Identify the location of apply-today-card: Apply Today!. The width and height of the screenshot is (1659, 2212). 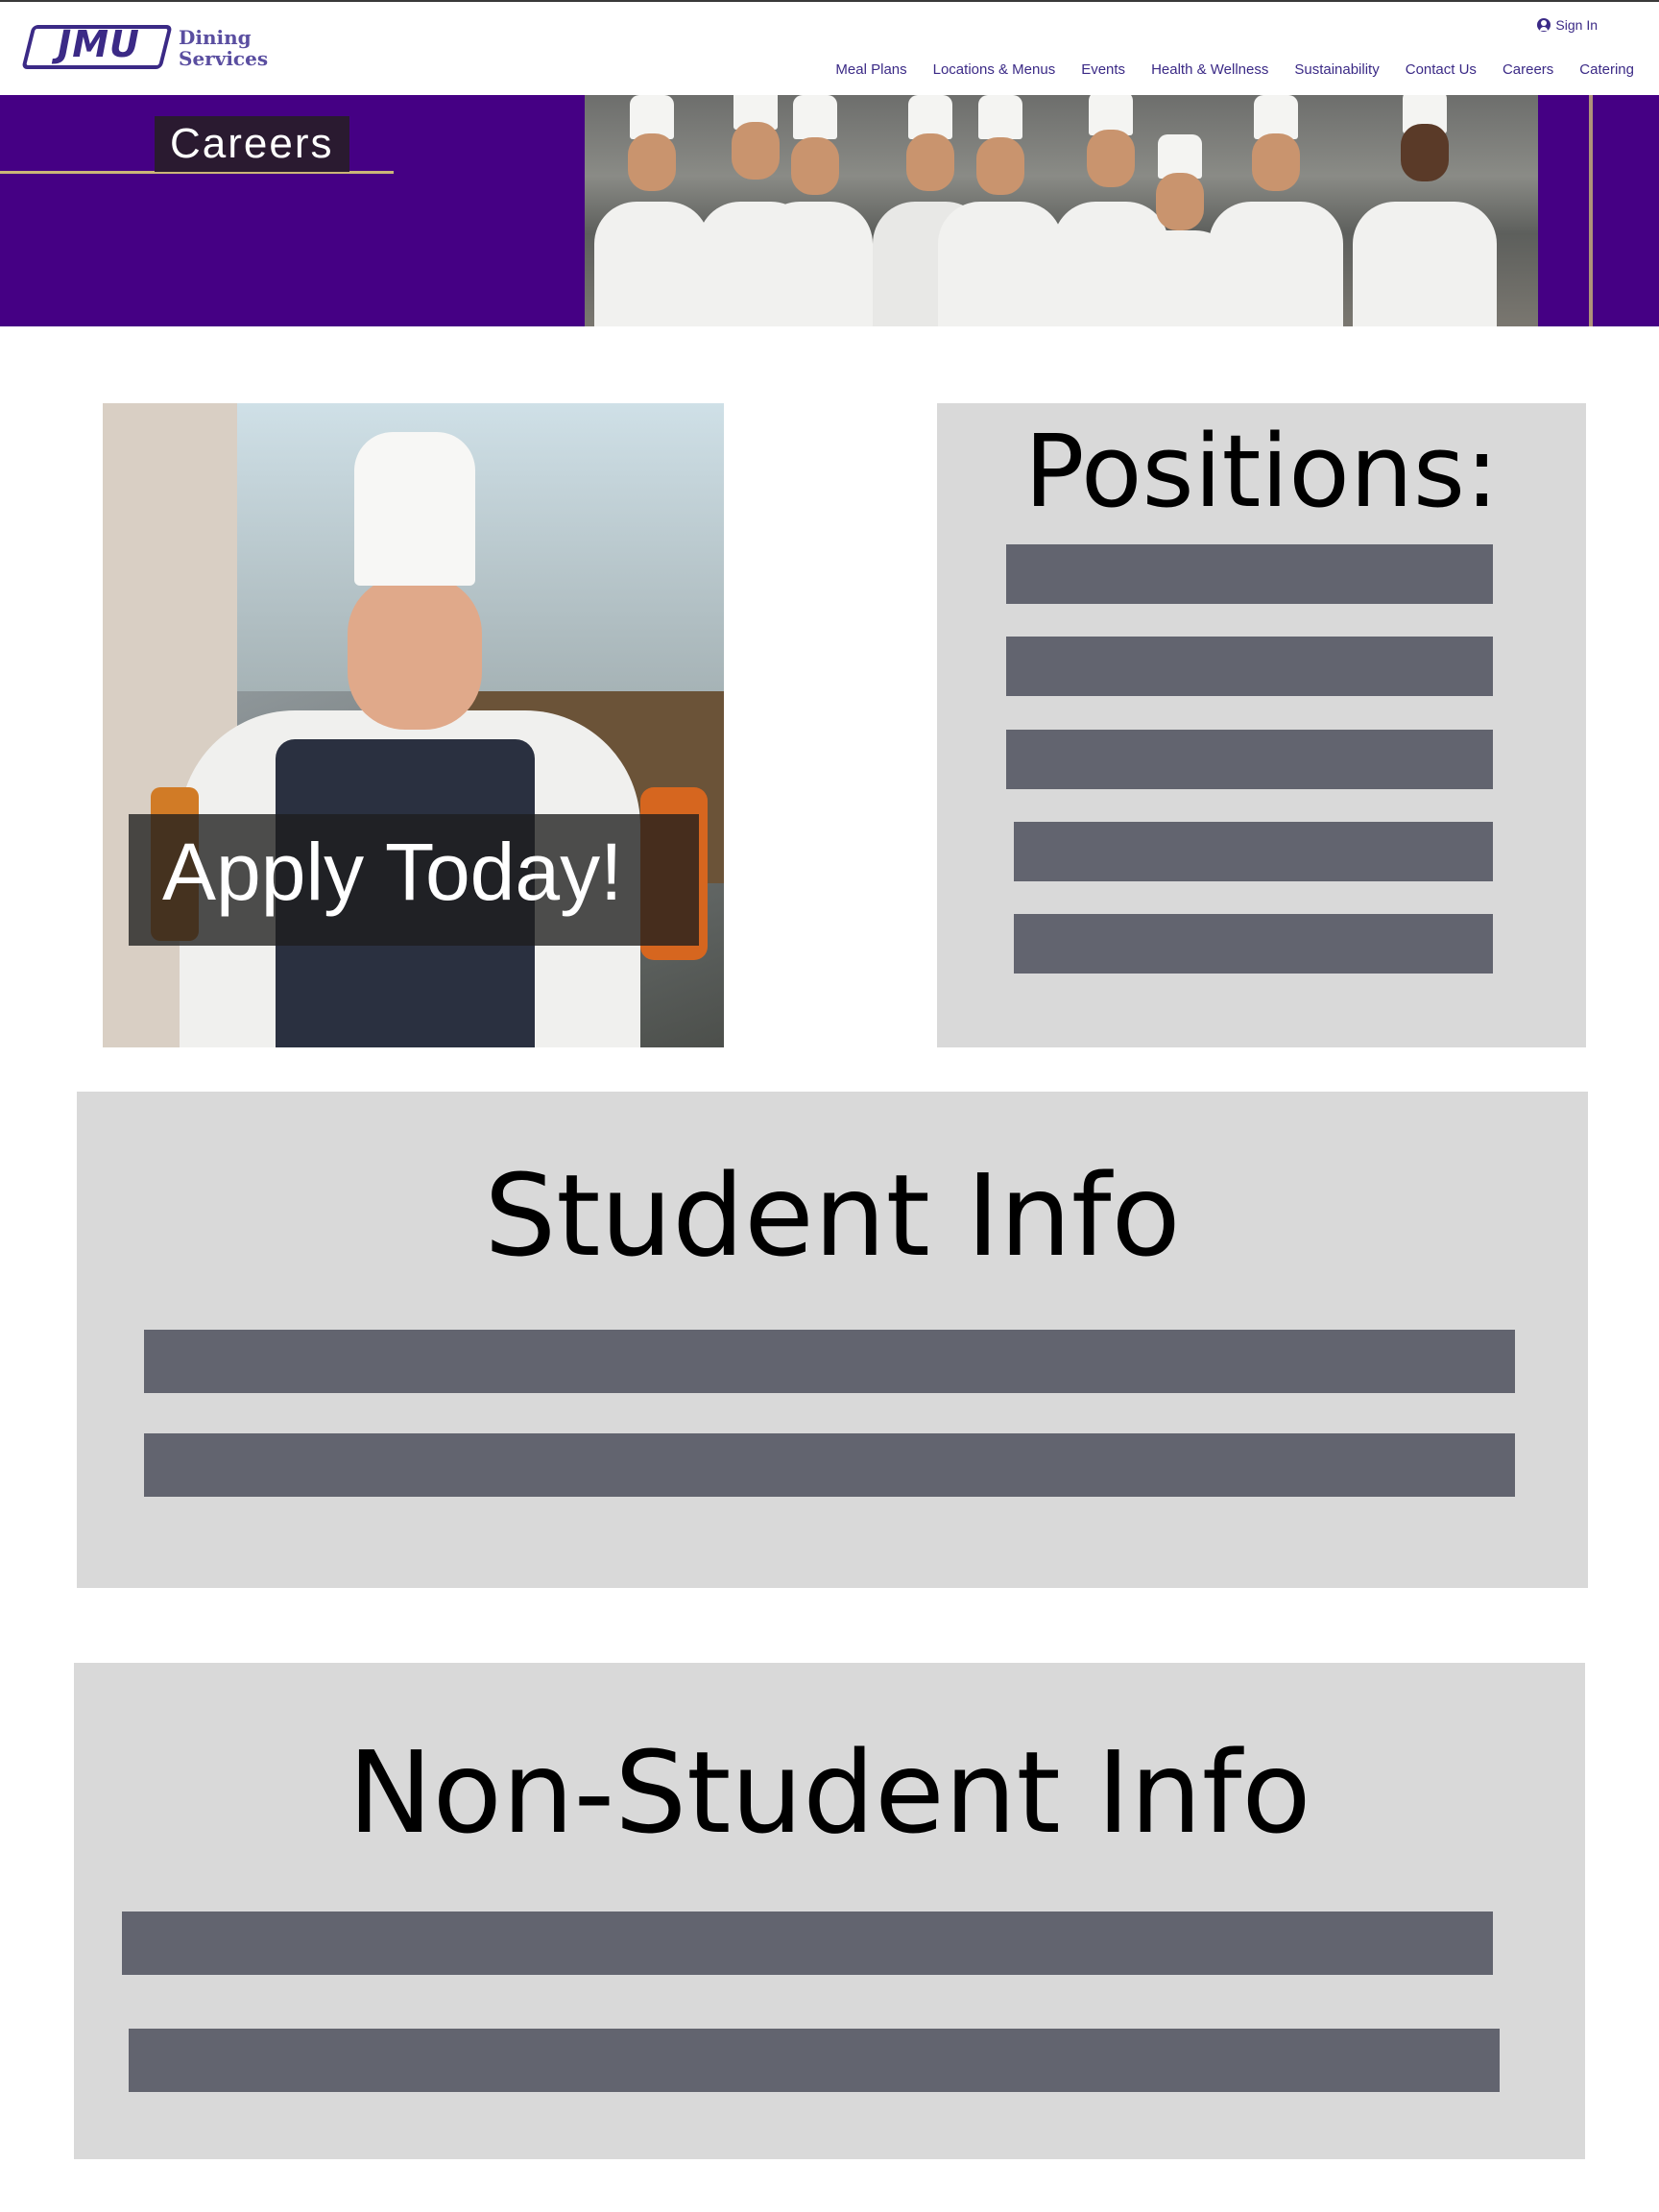
(413, 725).